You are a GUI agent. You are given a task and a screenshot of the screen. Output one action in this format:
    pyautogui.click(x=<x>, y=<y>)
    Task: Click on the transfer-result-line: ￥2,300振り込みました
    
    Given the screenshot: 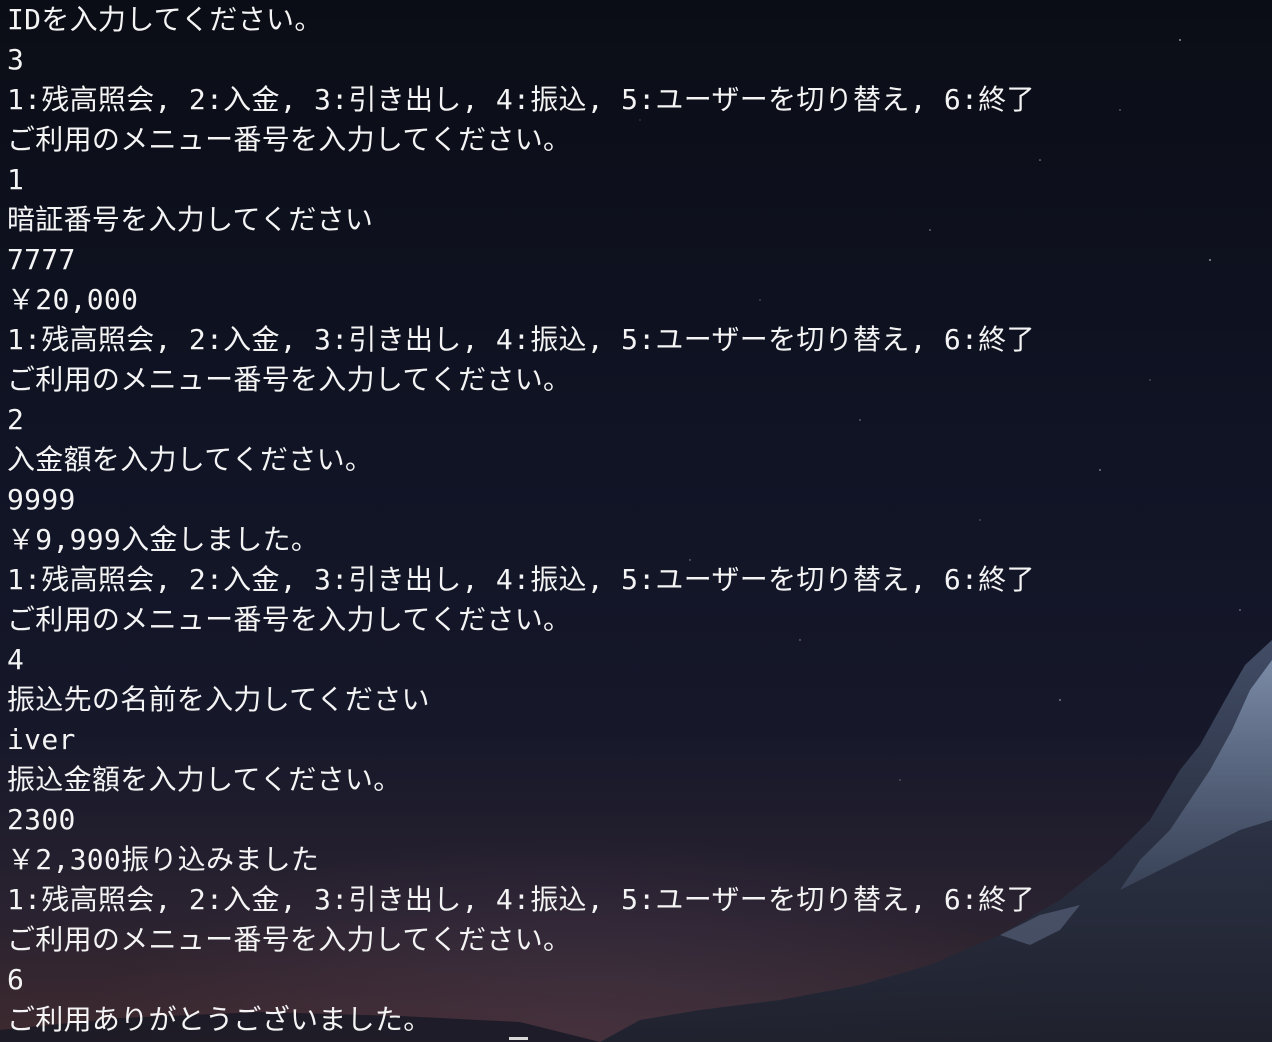 What is the action you would take?
    pyautogui.click(x=163, y=859)
    